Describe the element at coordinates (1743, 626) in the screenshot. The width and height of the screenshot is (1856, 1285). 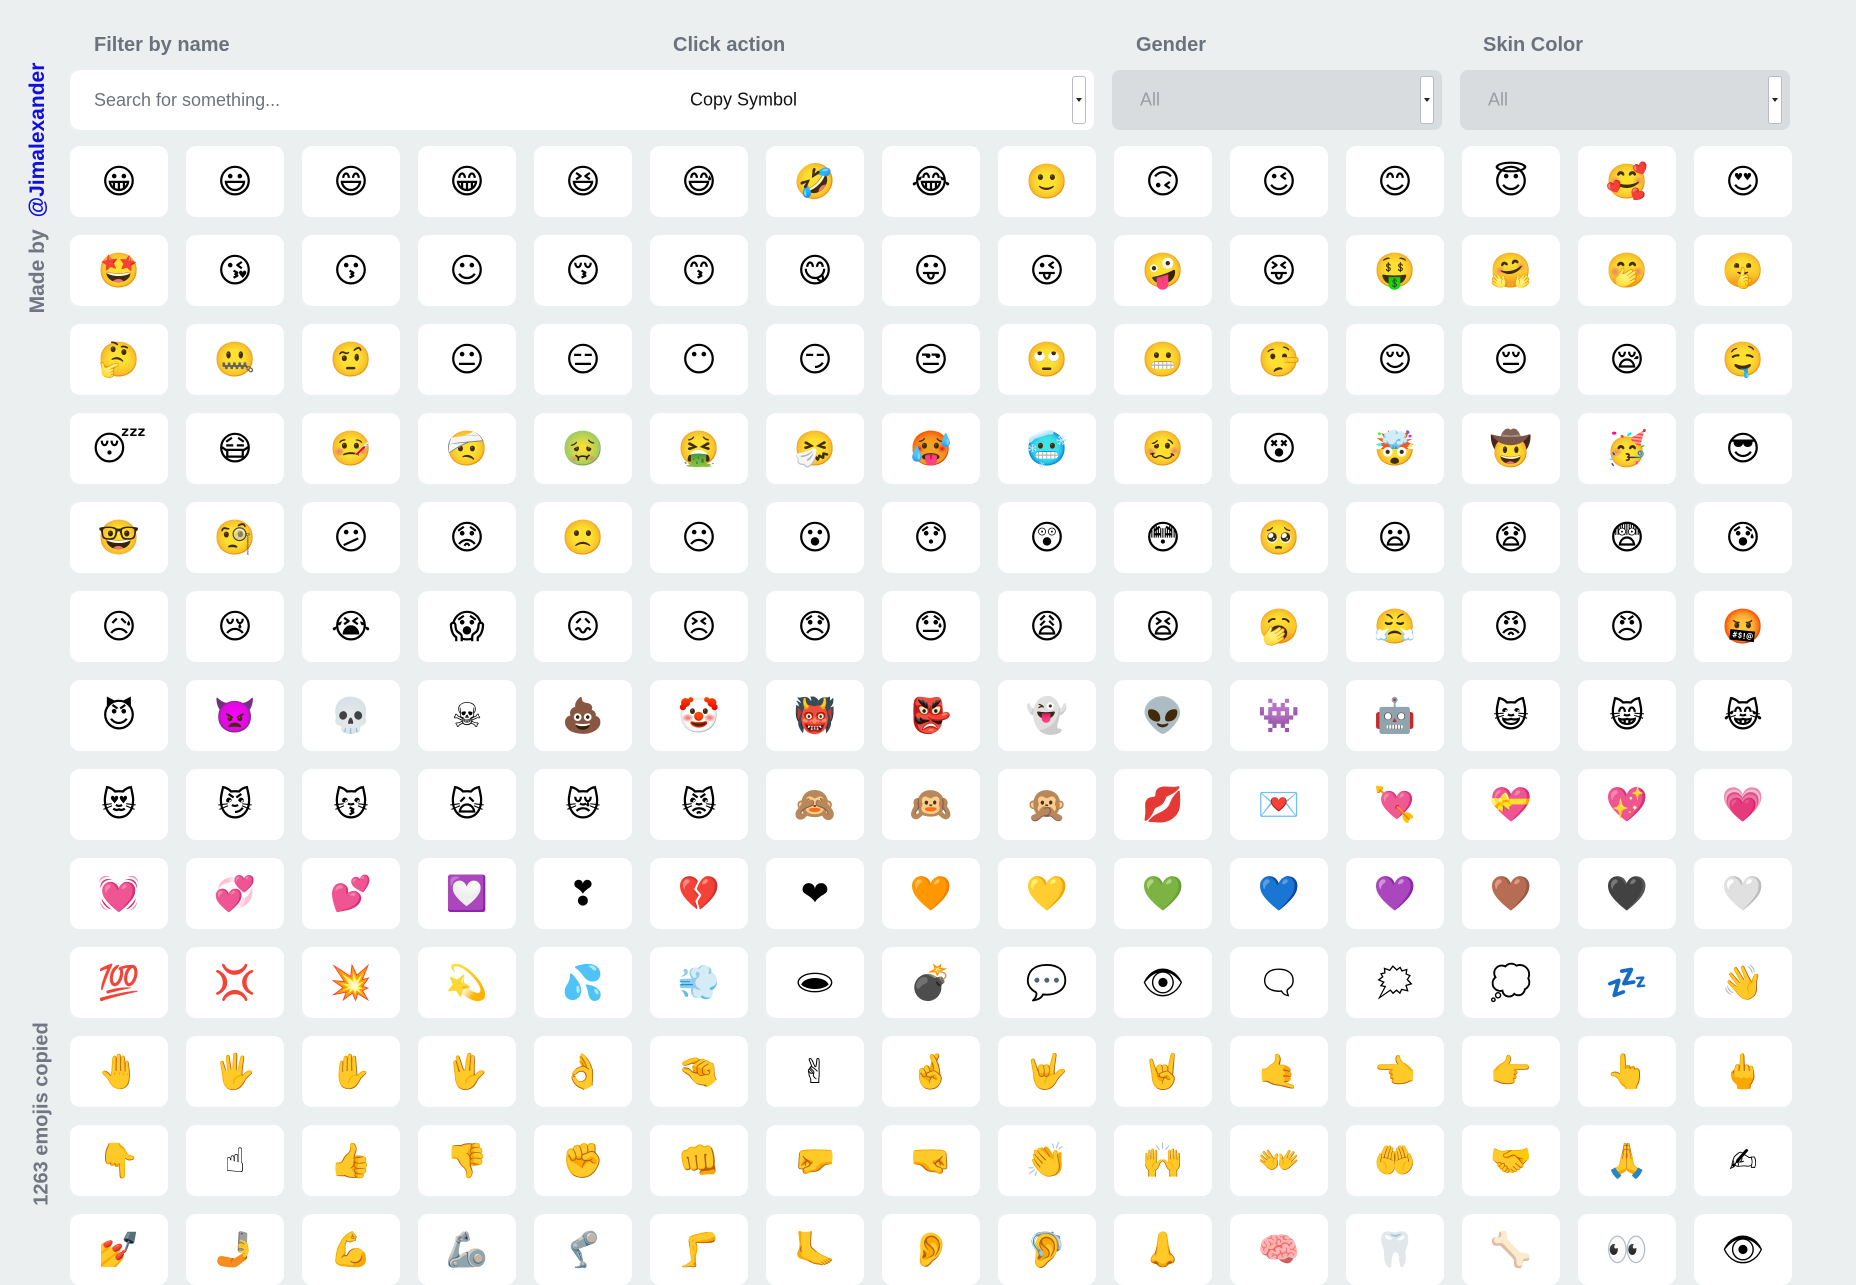
I see `emoji-tile: 🤬` at that location.